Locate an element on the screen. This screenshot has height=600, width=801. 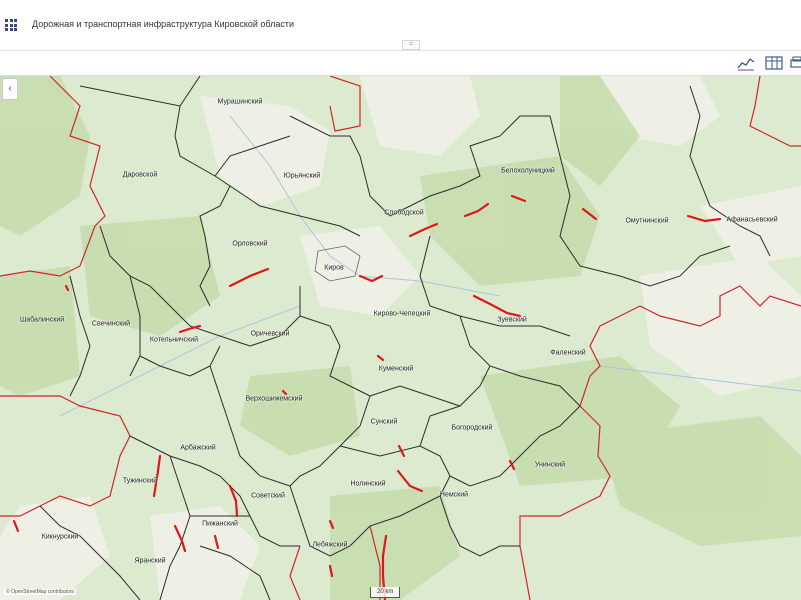
region-label: Свечинский is located at coordinates (111, 324).